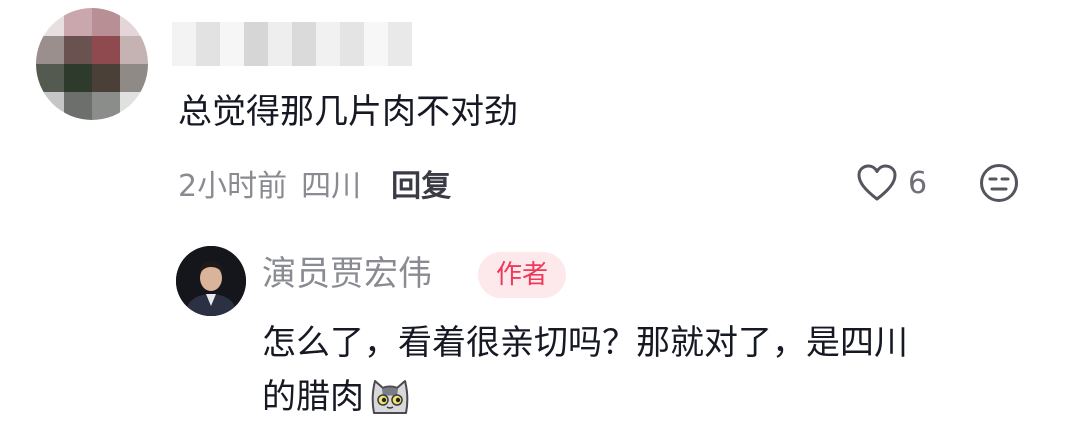 The height and width of the screenshot is (441, 1080). What do you see at coordinates (347, 274) in the screenshot?
I see `reply-author-name: 演员贾宏伟` at bounding box center [347, 274].